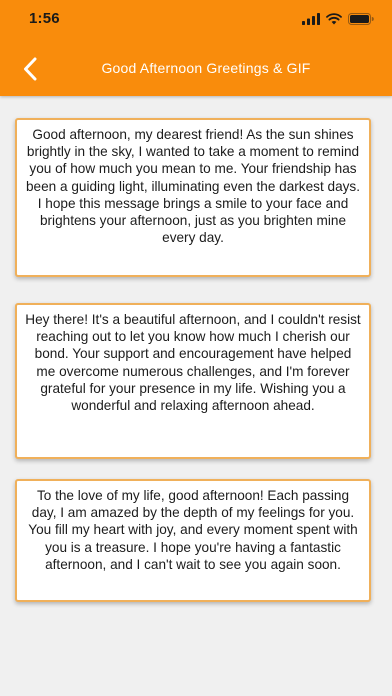  Describe the element at coordinates (196, 20) in the screenshot. I see `status-bar: 1:56` at that location.